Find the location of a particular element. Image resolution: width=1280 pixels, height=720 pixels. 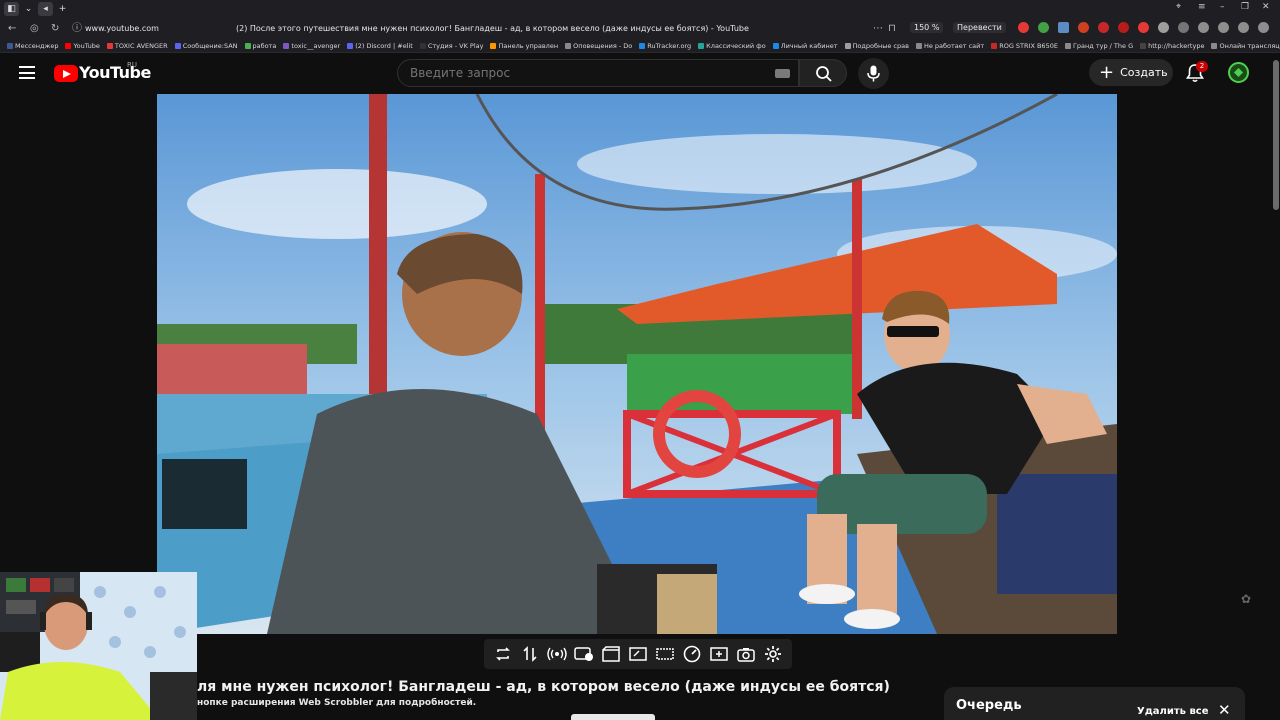

search-input is located at coordinates (580, 73).